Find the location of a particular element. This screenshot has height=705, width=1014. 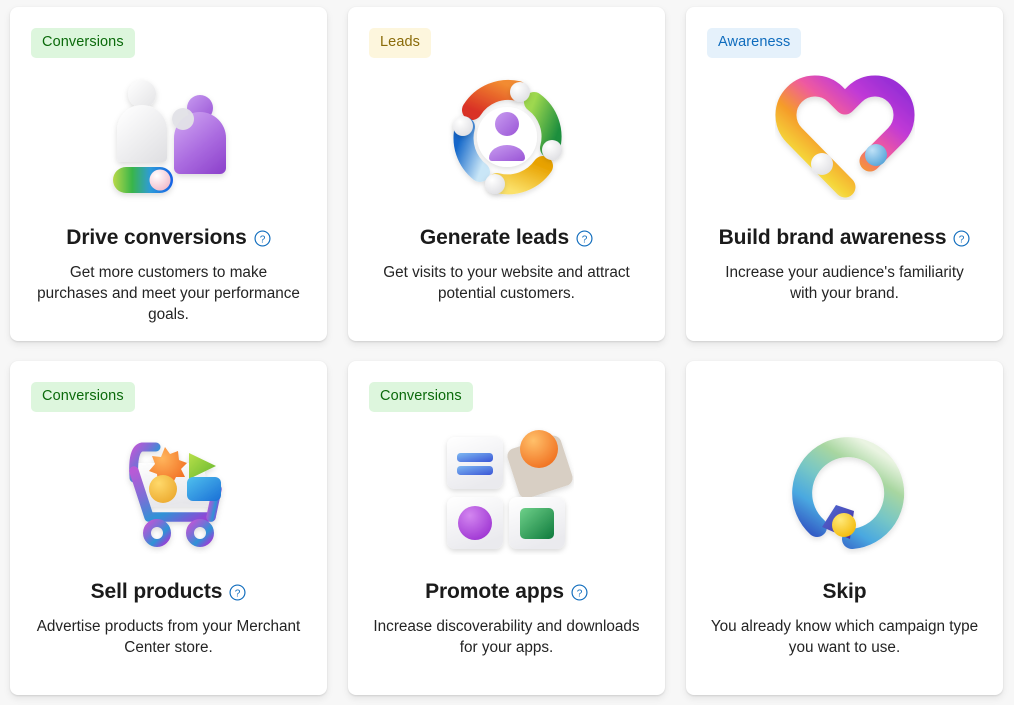

card-title-row: Generate leads ? is located at coordinates (506, 238).